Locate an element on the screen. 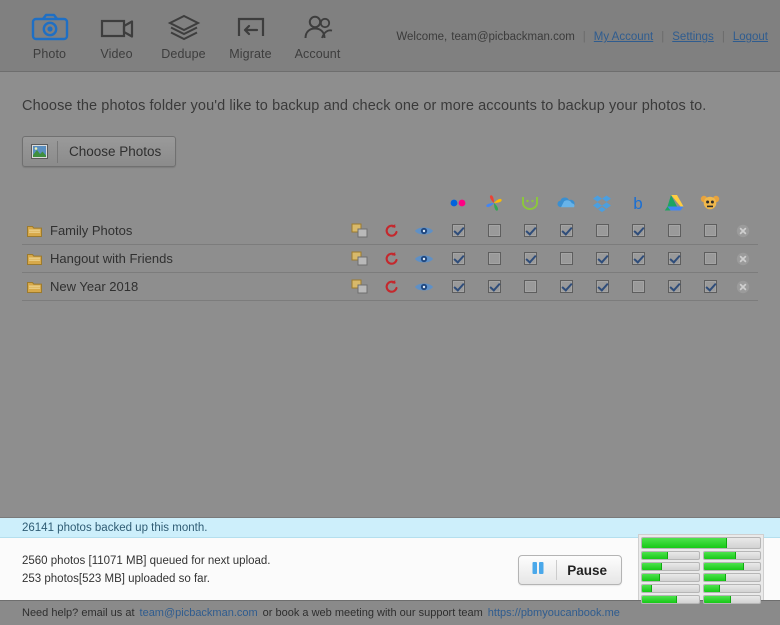 The height and width of the screenshot is (625, 780). link-settings: Settings is located at coordinates (693, 37).